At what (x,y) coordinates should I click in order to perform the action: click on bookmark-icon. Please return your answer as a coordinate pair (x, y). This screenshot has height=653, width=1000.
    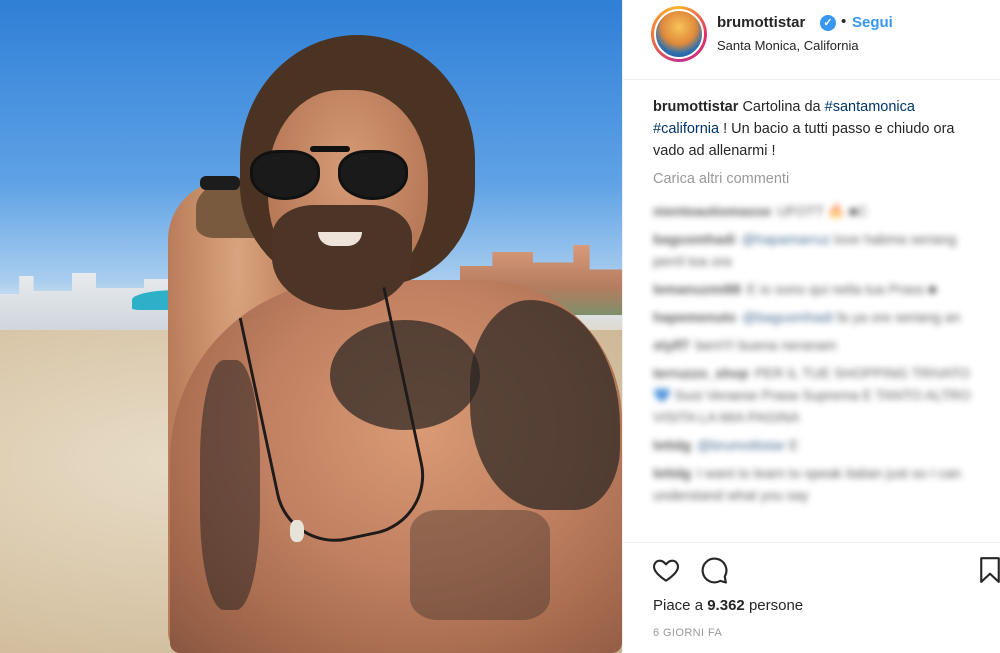
    Looking at the image, I should click on (987, 570).